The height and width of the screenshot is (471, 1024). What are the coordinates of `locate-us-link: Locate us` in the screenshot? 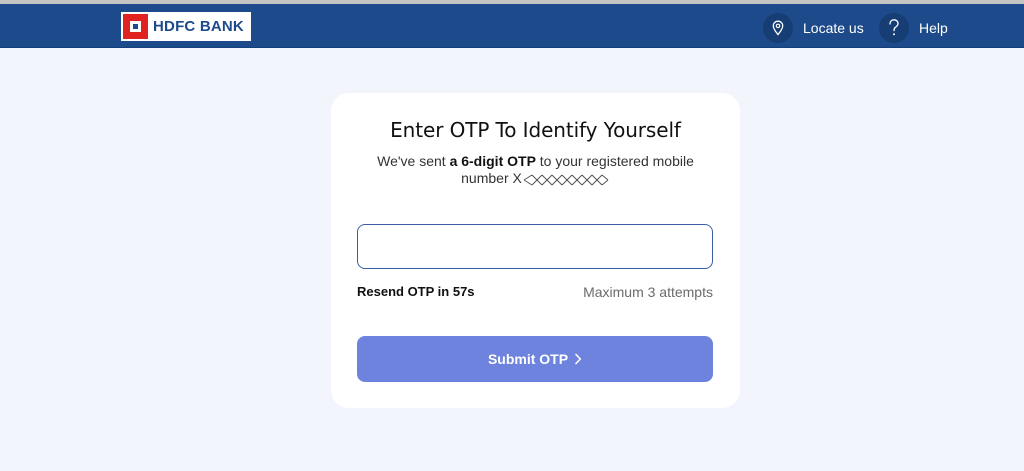 It's located at (813, 28).